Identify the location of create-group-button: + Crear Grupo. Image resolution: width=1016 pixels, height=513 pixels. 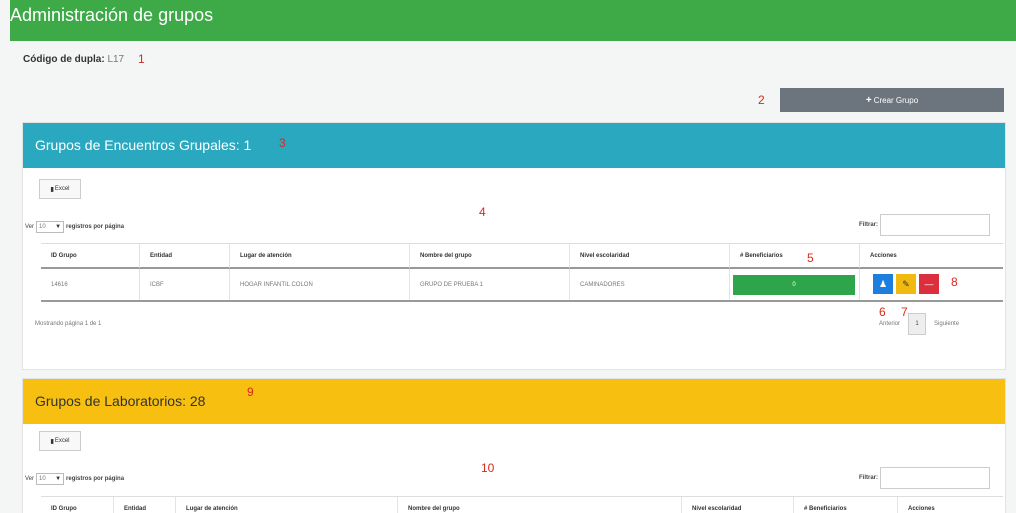
(892, 100).